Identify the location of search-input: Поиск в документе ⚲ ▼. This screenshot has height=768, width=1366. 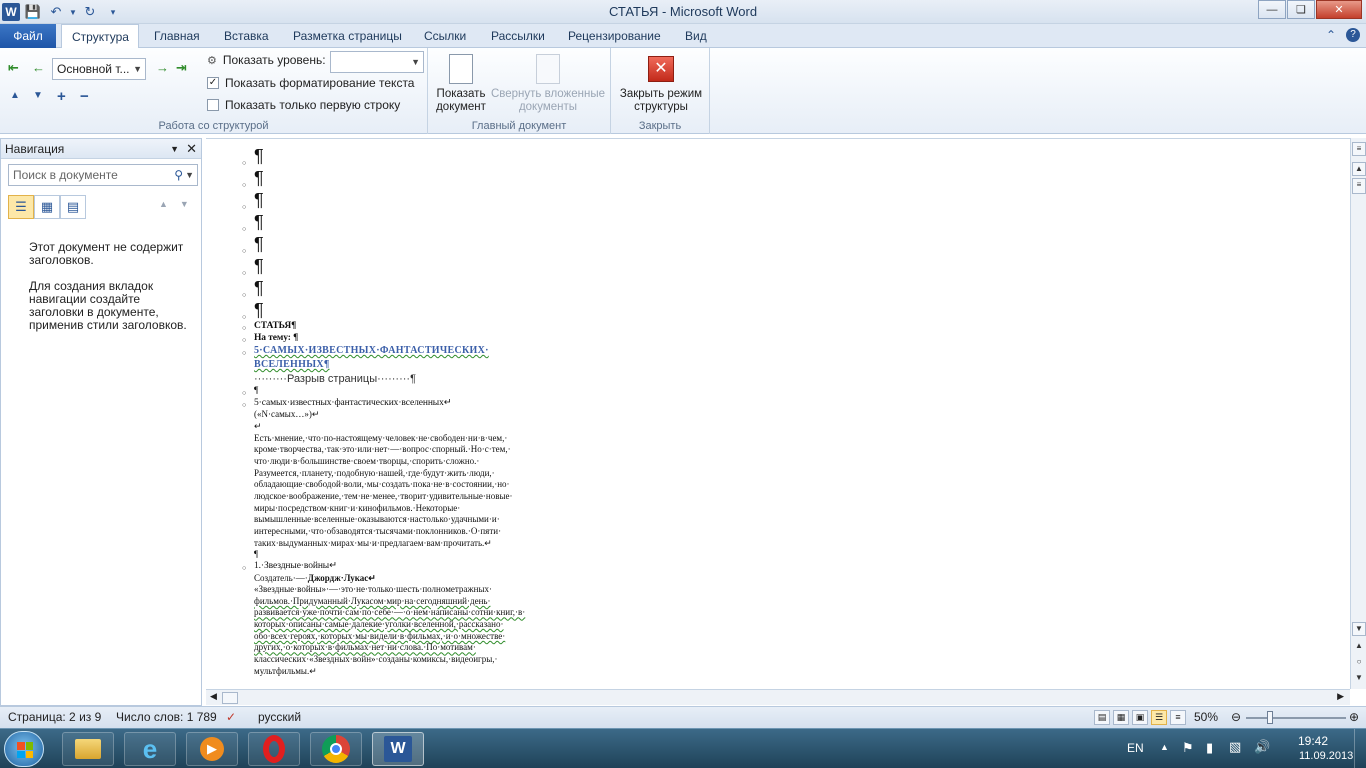
(103, 175).